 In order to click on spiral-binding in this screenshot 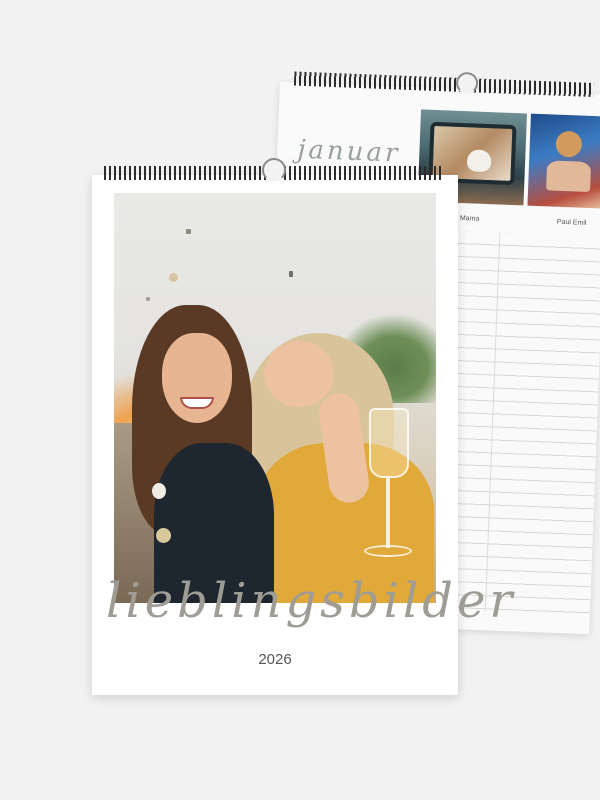, I will do `click(444, 84)`.